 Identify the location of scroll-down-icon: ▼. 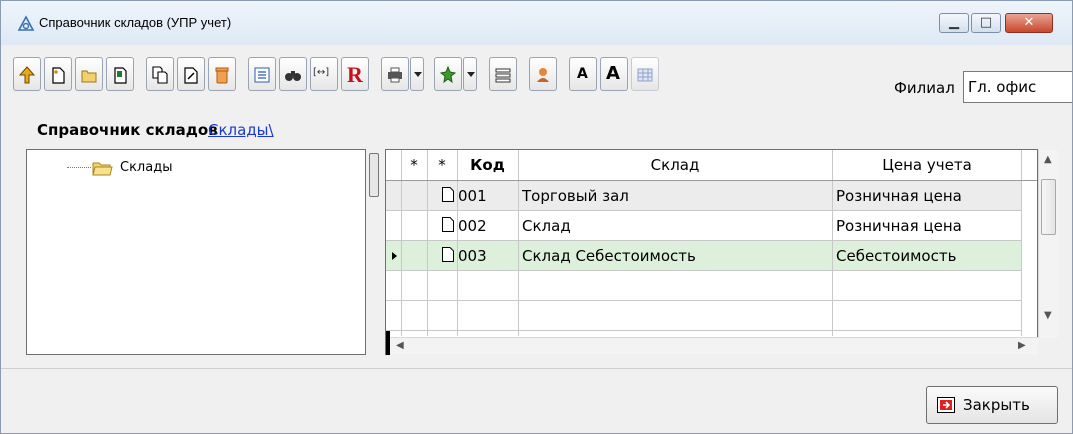
(1048, 315).